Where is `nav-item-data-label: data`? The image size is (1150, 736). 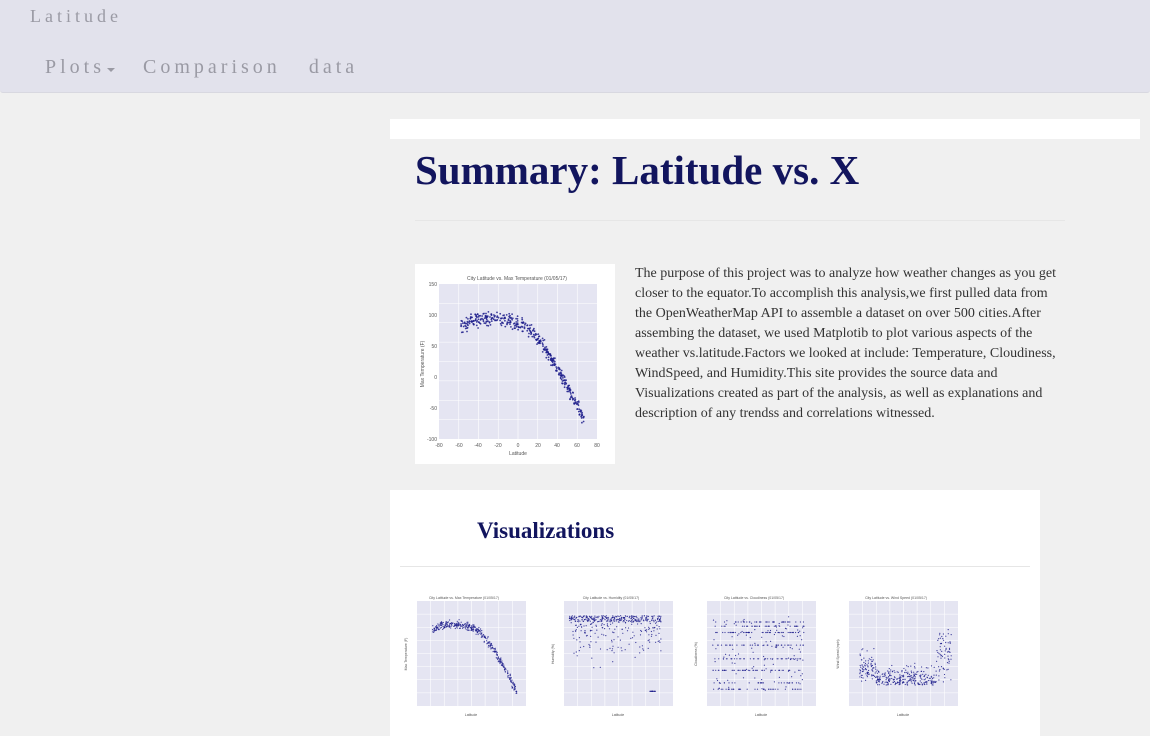
nav-item-data-label: data is located at coordinates (333, 67).